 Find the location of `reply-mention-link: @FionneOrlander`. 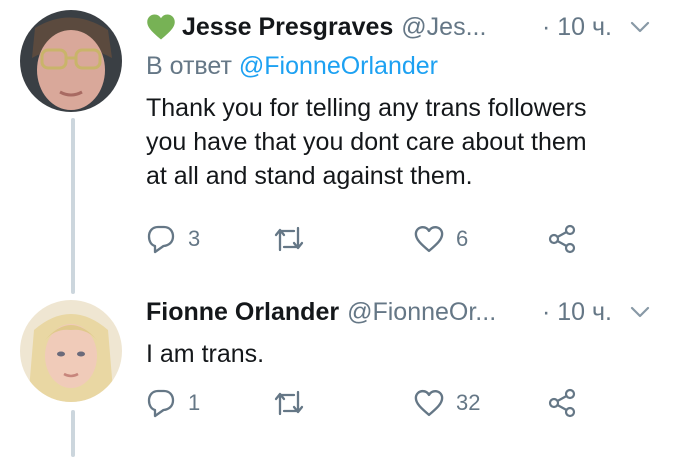

reply-mention-link: @FionneOrlander is located at coordinates (338, 66).